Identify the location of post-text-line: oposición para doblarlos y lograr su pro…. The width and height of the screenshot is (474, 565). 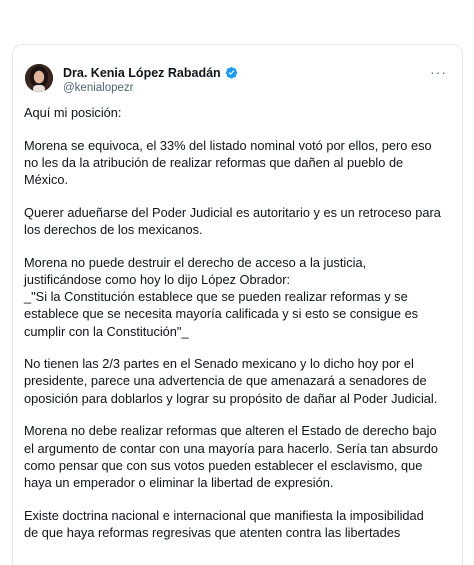
(231, 398).